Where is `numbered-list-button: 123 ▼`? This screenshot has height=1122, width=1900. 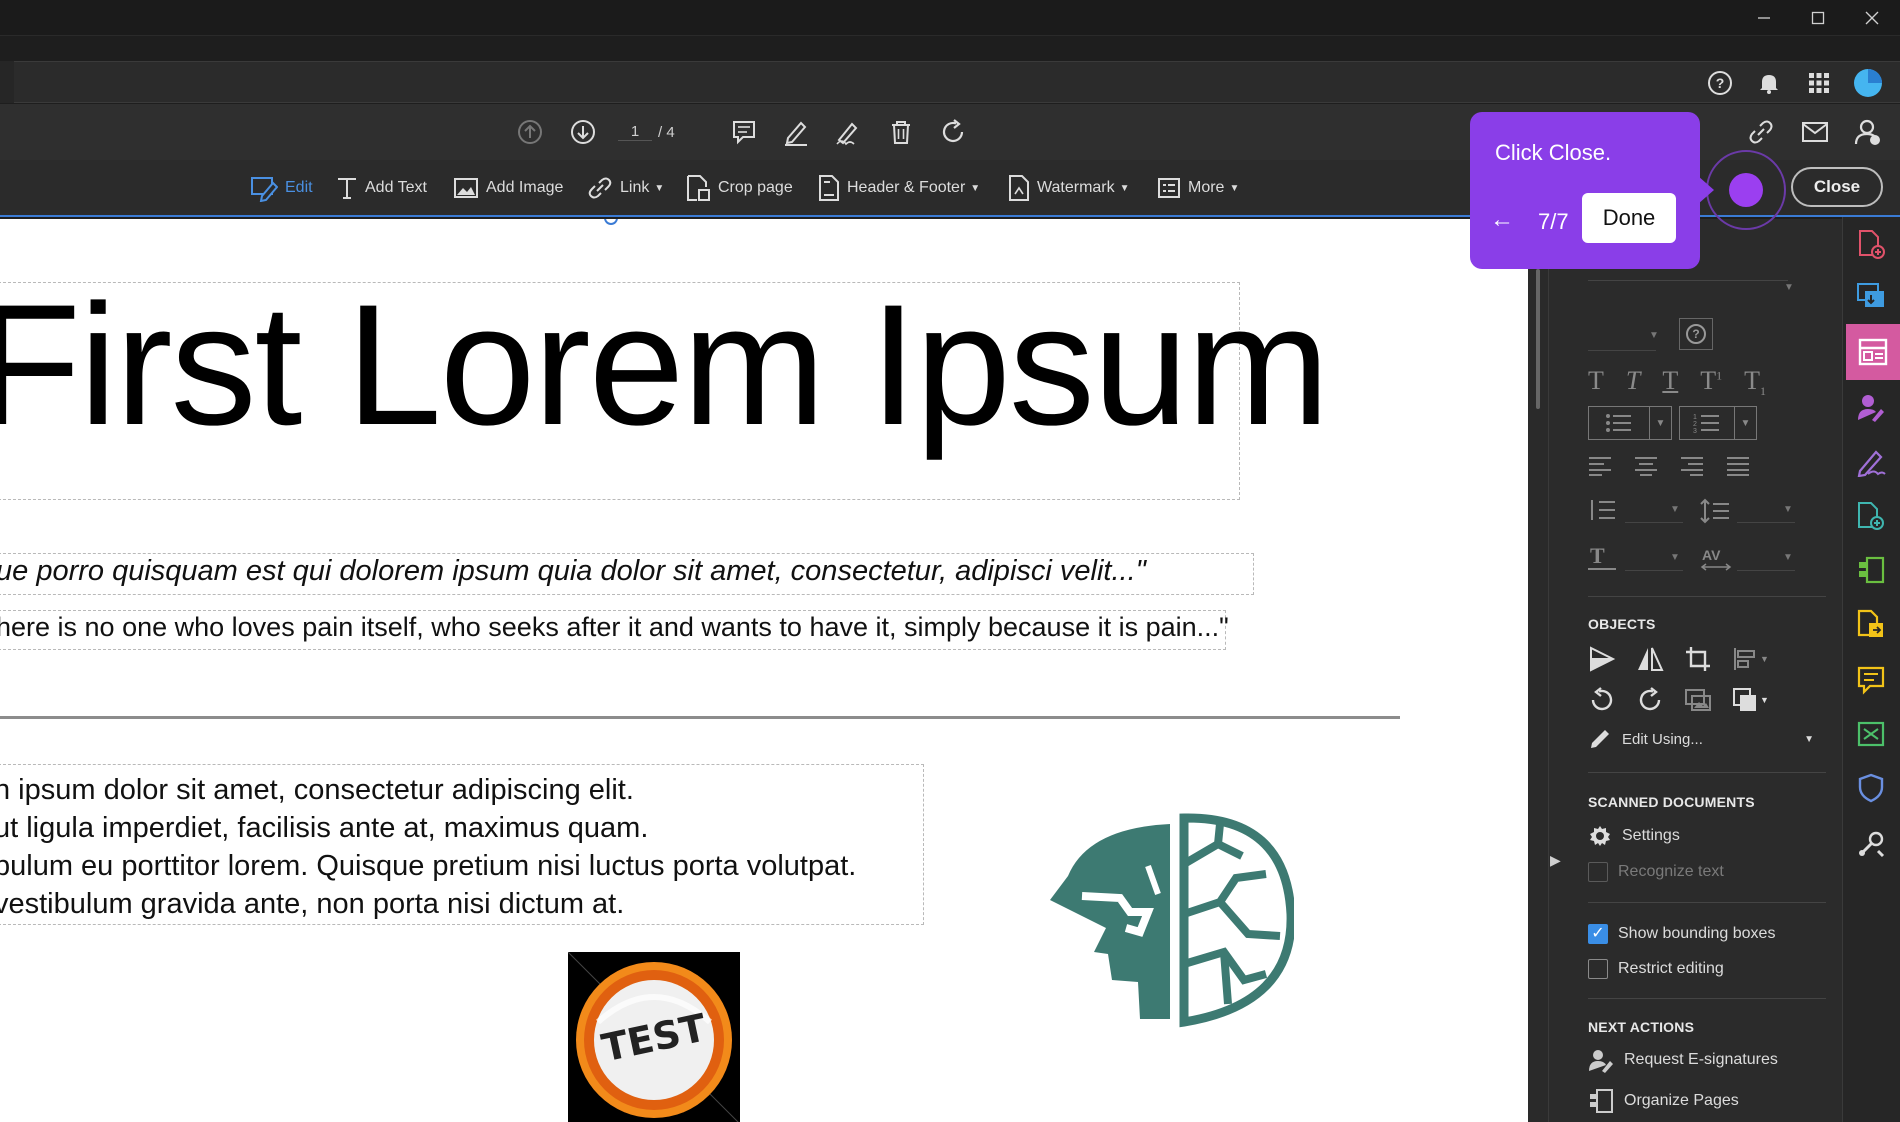
numbered-list-button: 123 ▼ is located at coordinates (1718, 423).